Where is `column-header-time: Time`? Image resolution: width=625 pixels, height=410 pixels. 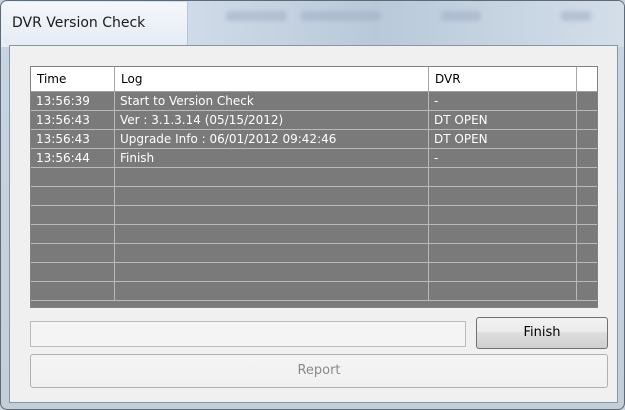 column-header-time: Time is located at coordinates (73, 79).